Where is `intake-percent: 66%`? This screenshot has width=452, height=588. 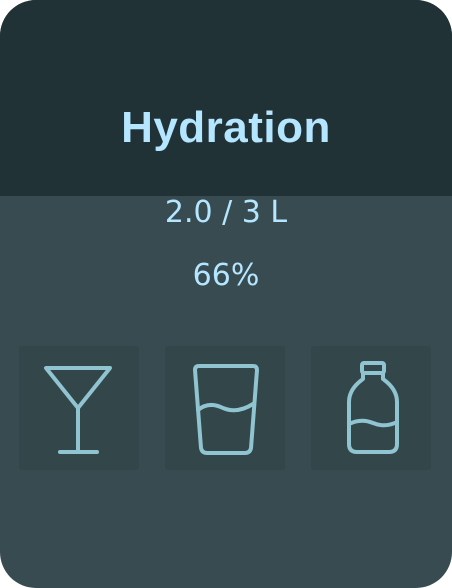
intake-percent: 66% is located at coordinates (226, 275).